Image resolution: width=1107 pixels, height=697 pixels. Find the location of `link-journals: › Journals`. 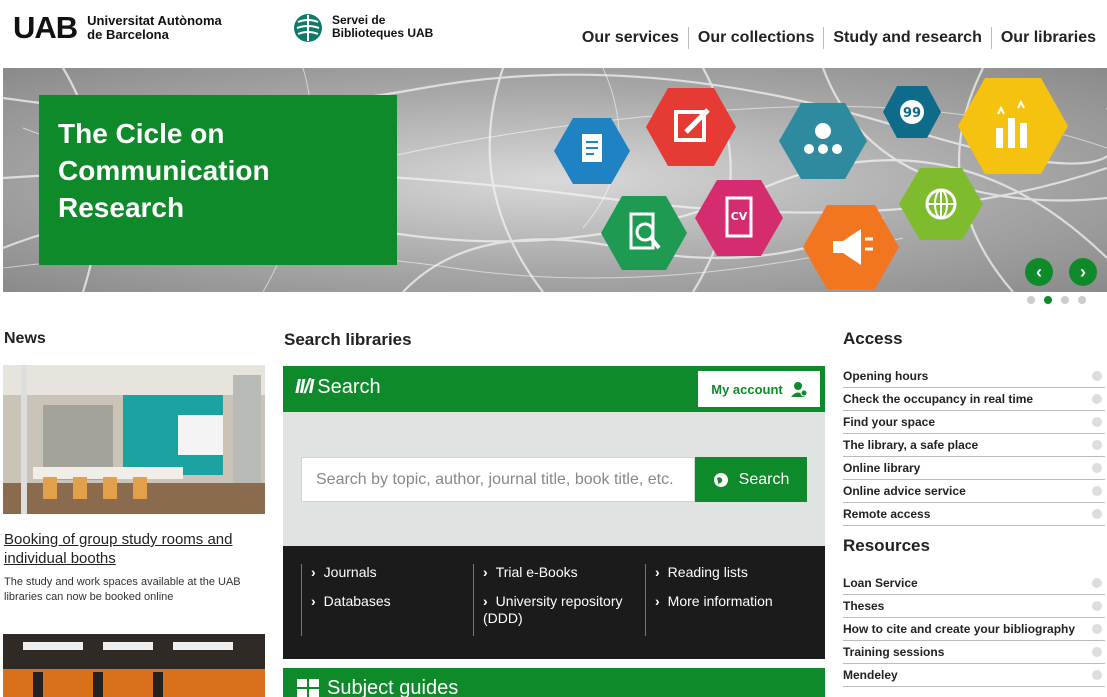

link-journals: › Journals is located at coordinates (386, 572).